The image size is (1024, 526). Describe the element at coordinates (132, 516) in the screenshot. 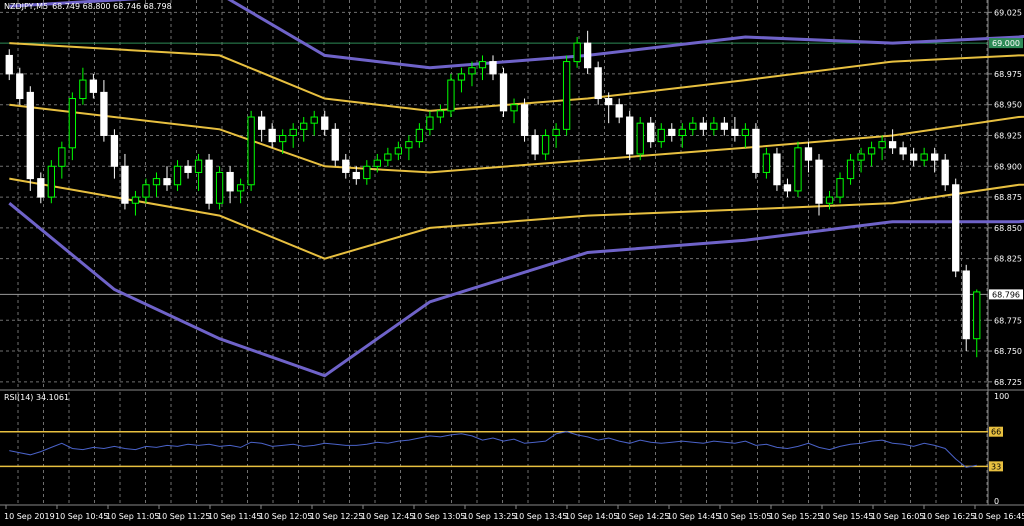

I see `time-tick-label: 10 Sep 11:05` at that location.